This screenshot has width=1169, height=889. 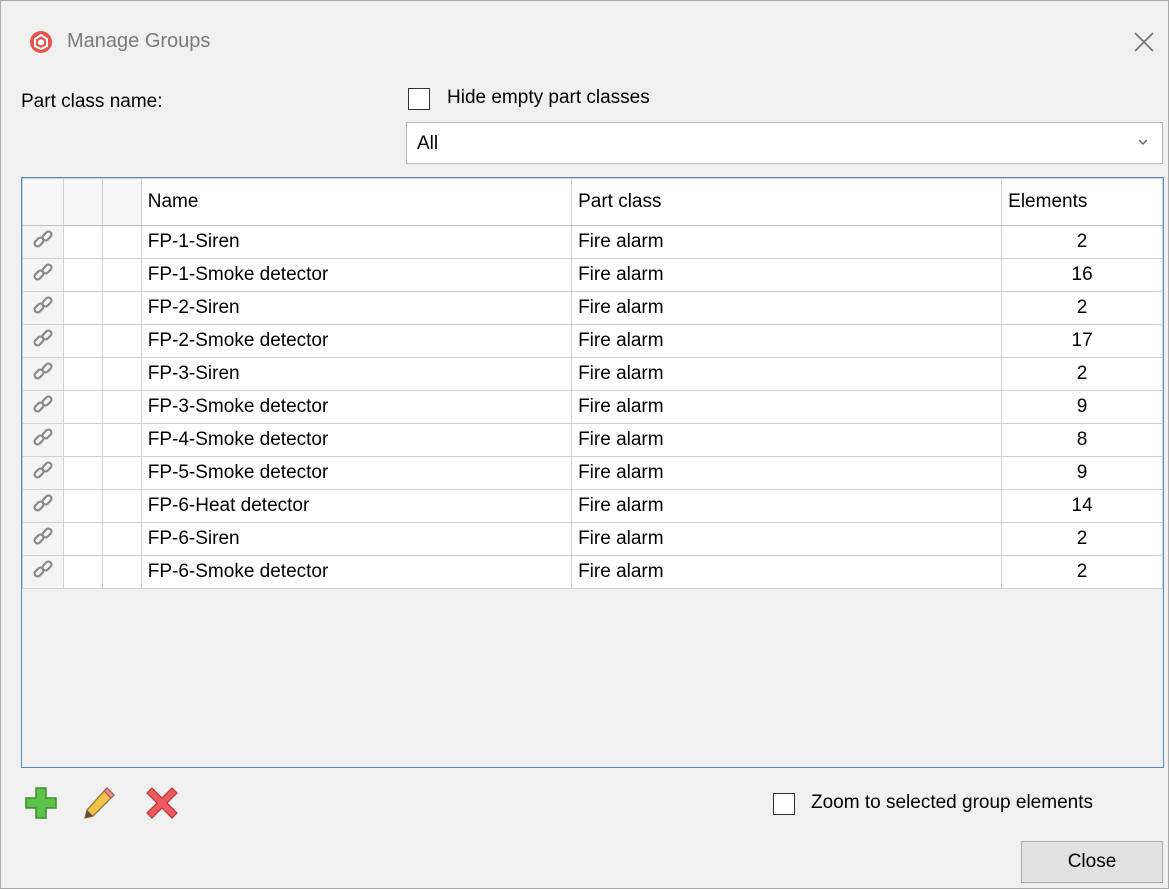 I want to click on row-name: FP-1-Siren, so click(x=356, y=242).